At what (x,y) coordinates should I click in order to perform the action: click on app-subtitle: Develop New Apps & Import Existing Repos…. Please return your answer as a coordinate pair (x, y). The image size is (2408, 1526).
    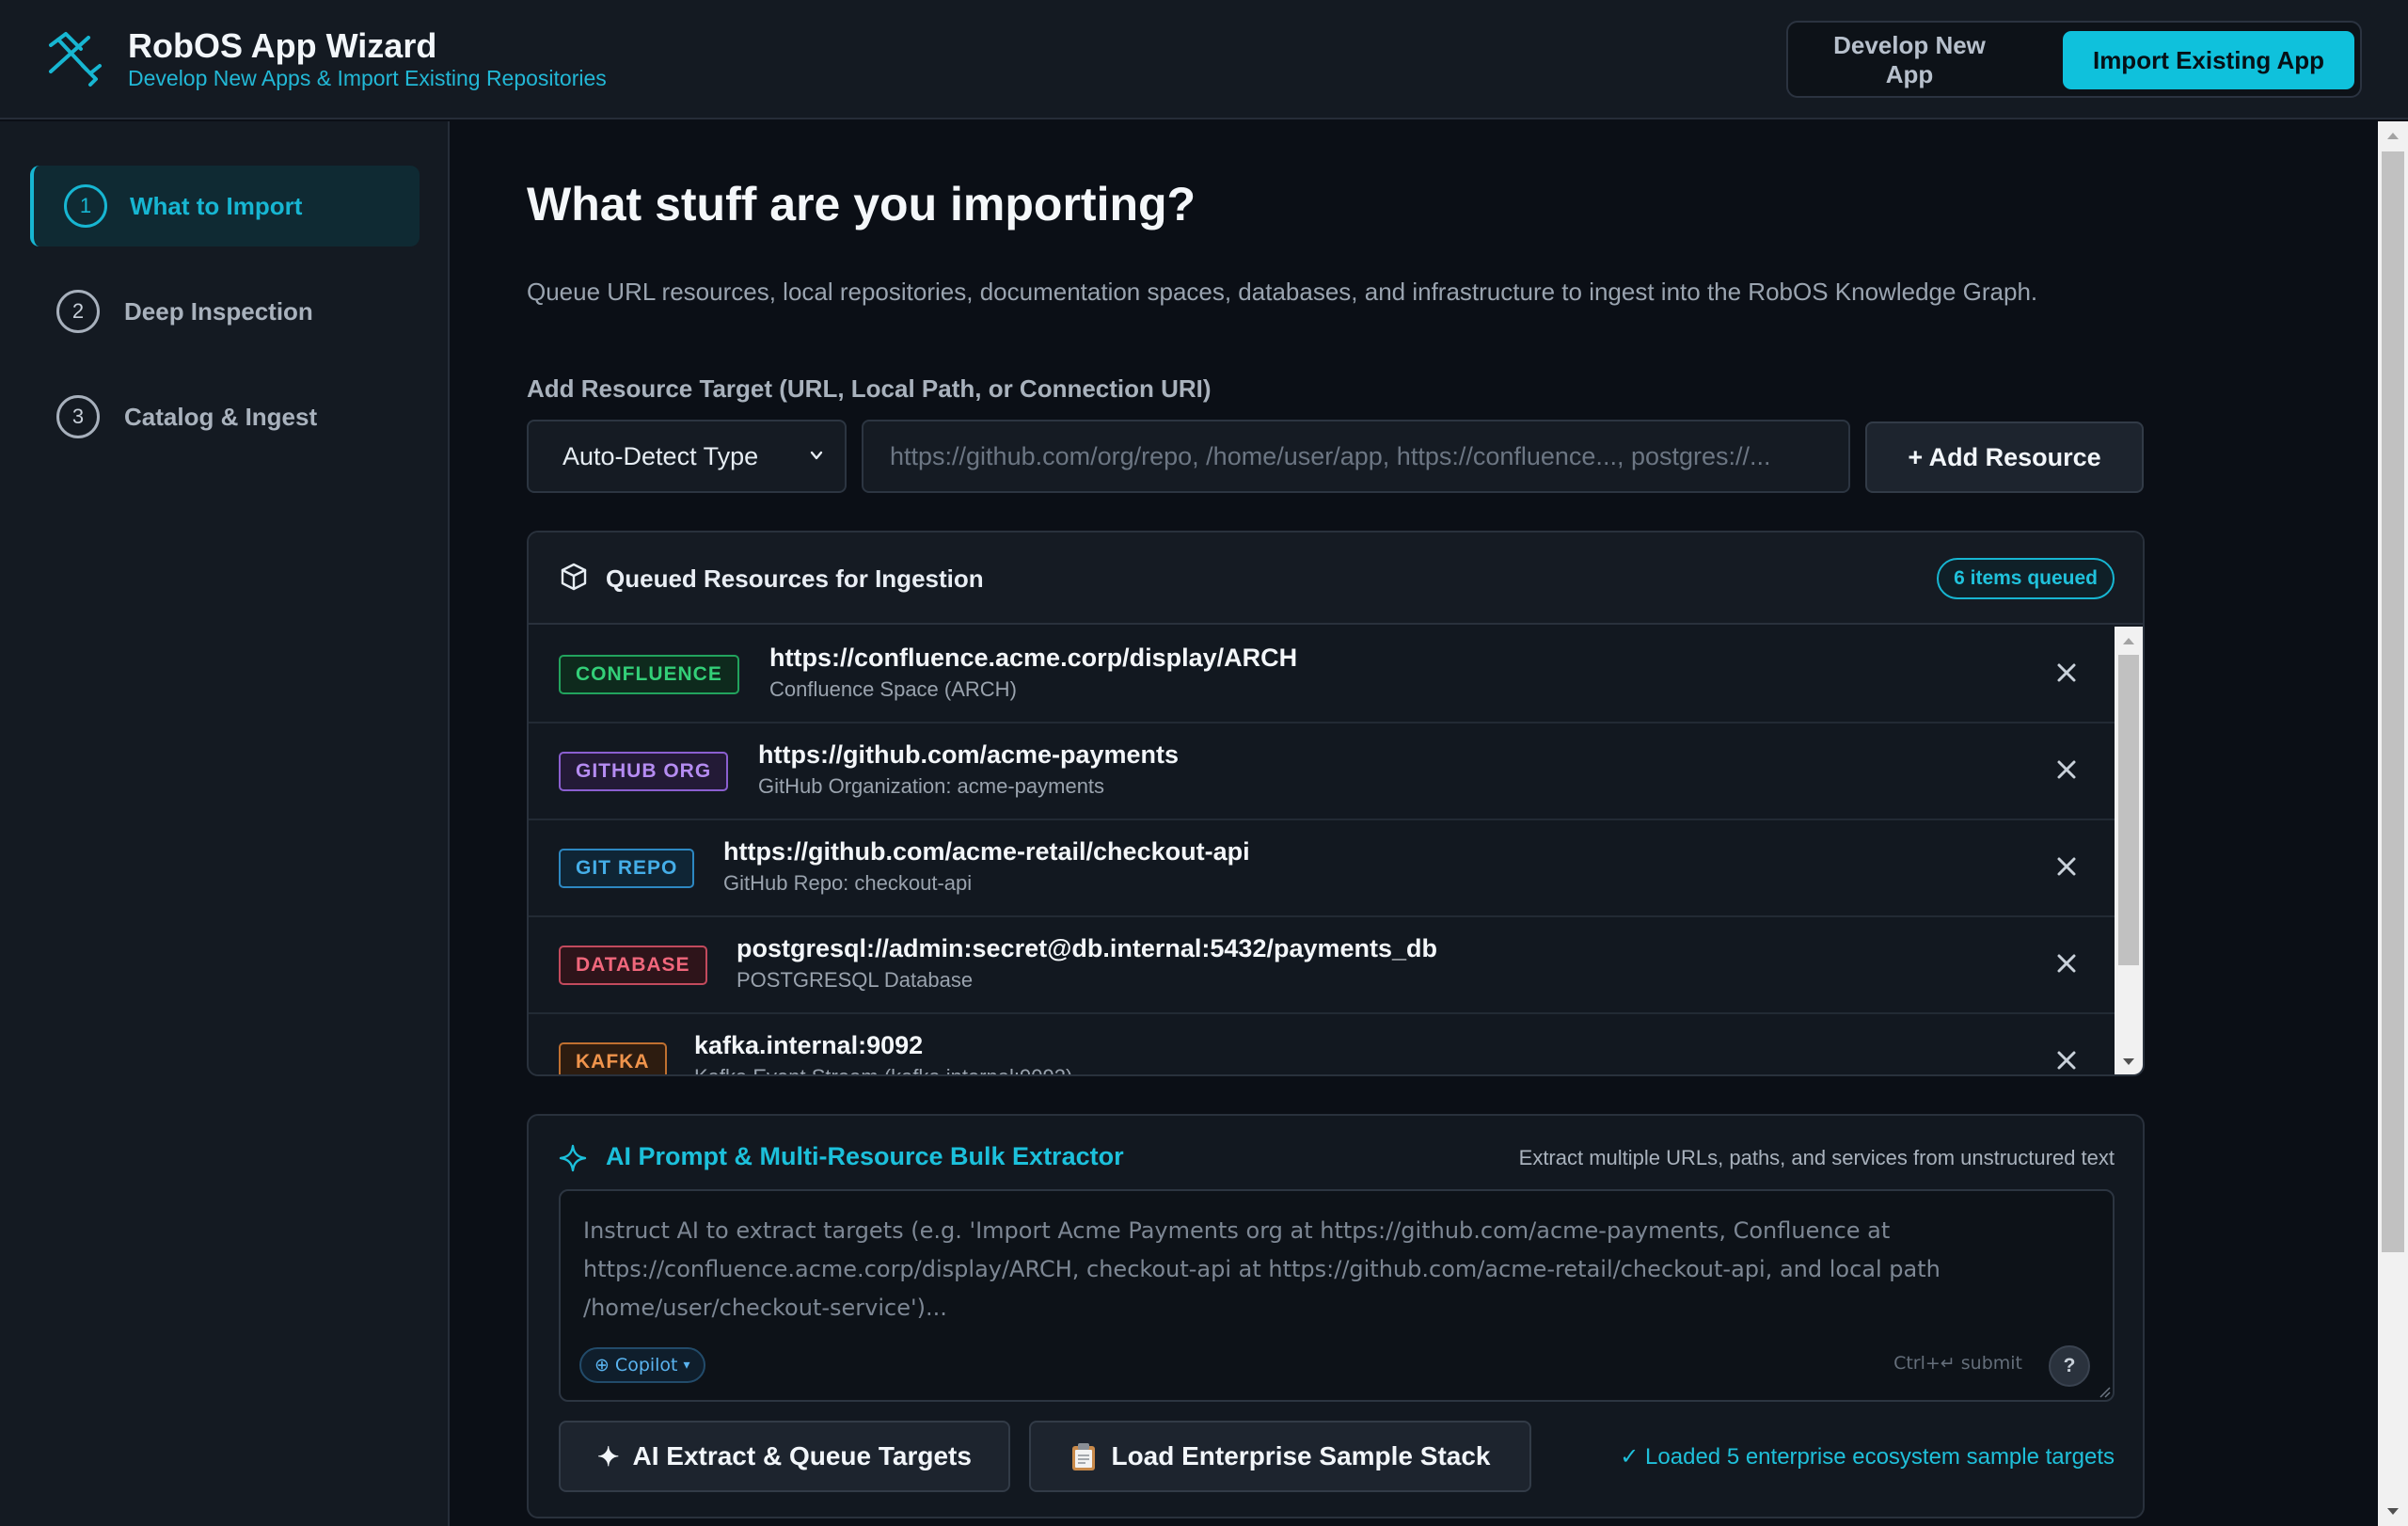
    Looking at the image, I should click on (368, 78).